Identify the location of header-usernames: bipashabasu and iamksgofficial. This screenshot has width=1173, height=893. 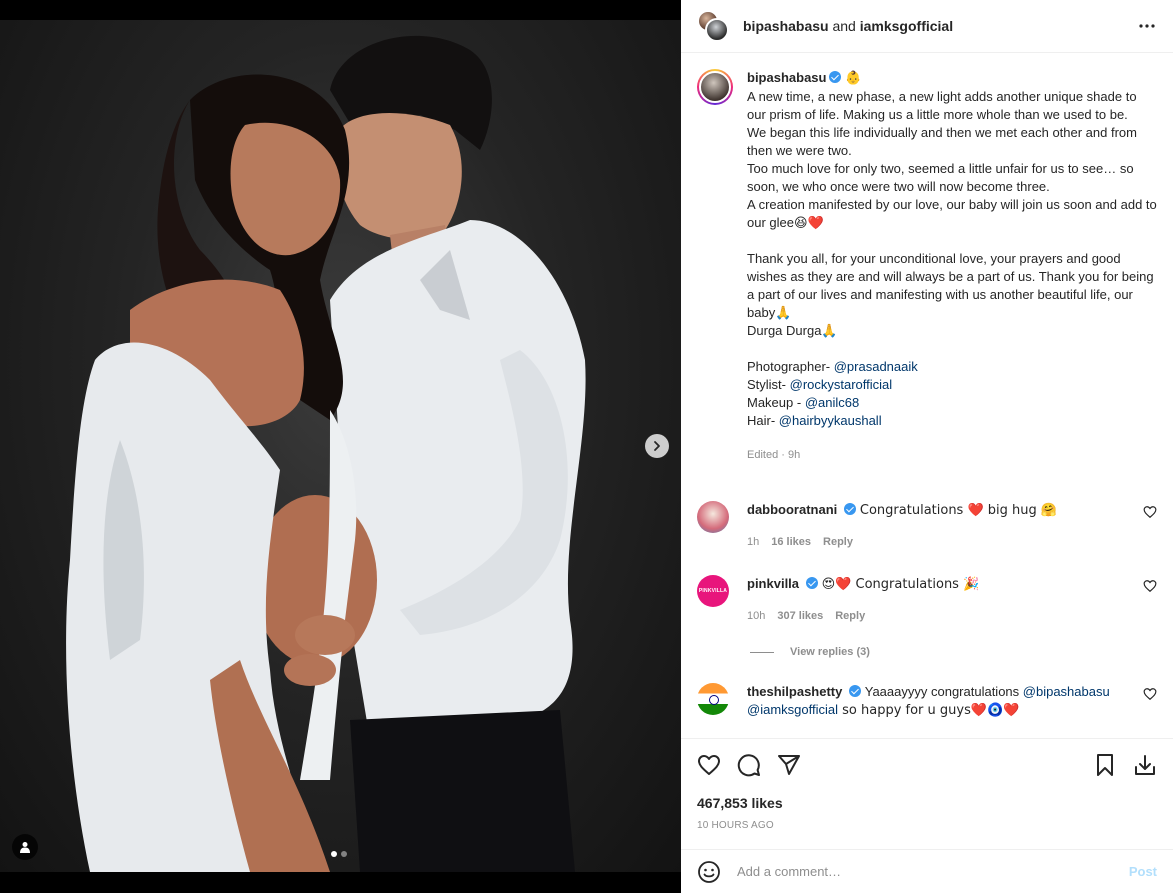
(848, 26).